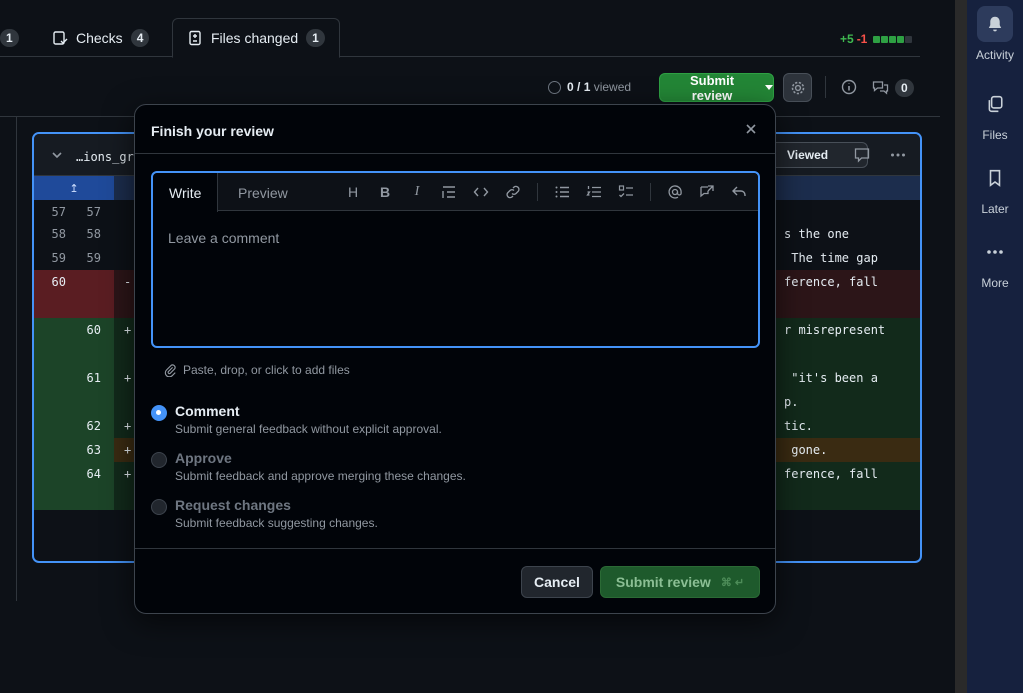 The image size is (1023, 693). Describe the element at coordinates (93, 378) in the screenshot. I see `new-line-number: 61` at that location.